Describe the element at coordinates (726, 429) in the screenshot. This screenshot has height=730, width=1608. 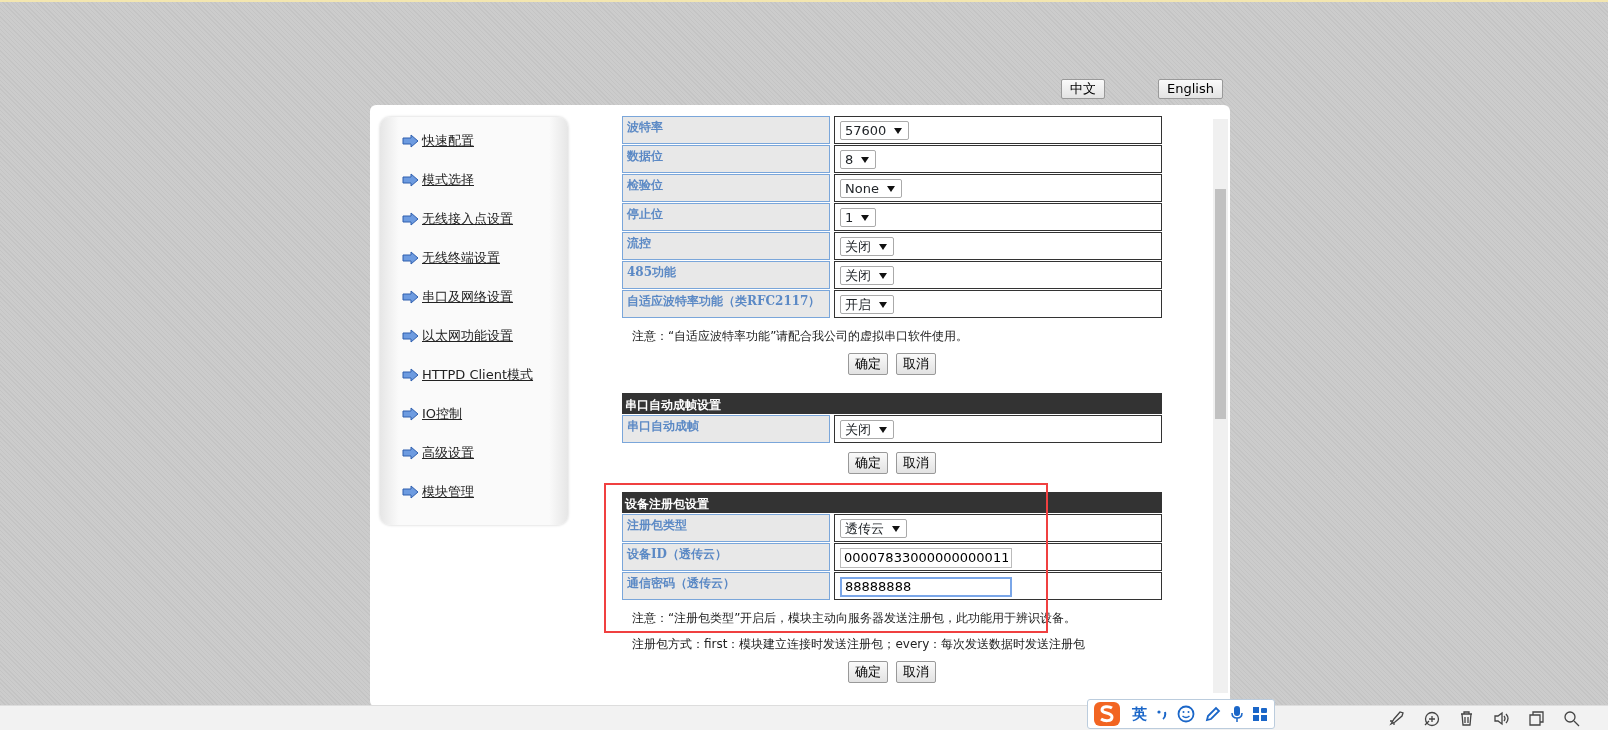
I see `field-label: 串口自动成帧` at that location.